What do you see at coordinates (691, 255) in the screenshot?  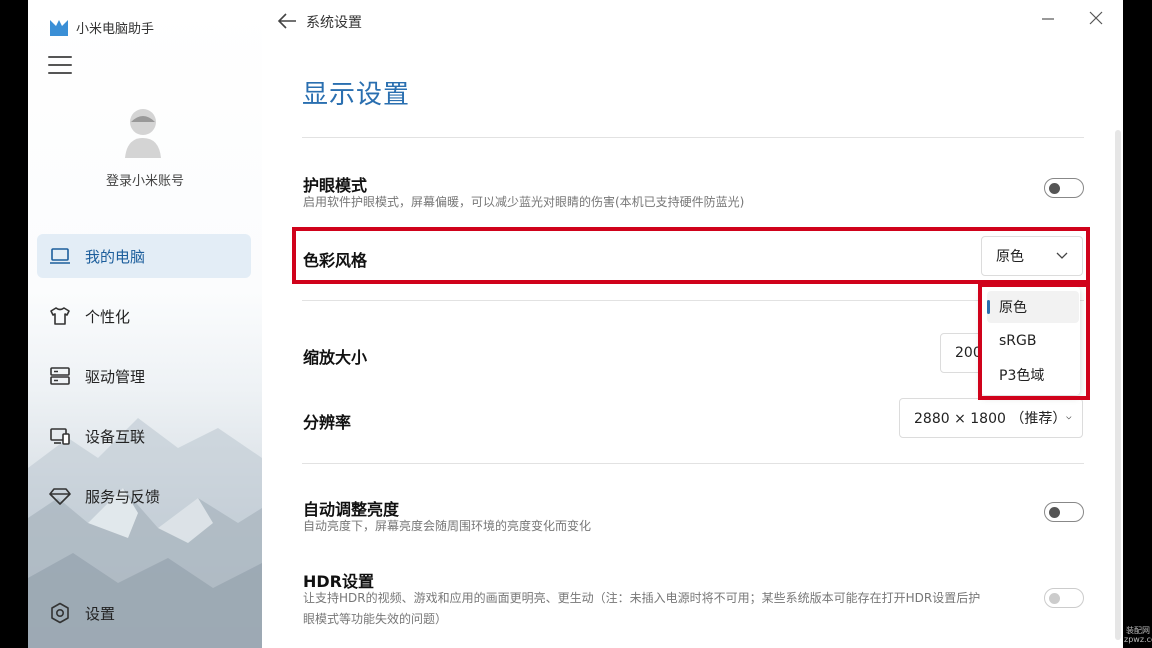 I see `highlight-box-color-style` at bounding box center [691, 255].